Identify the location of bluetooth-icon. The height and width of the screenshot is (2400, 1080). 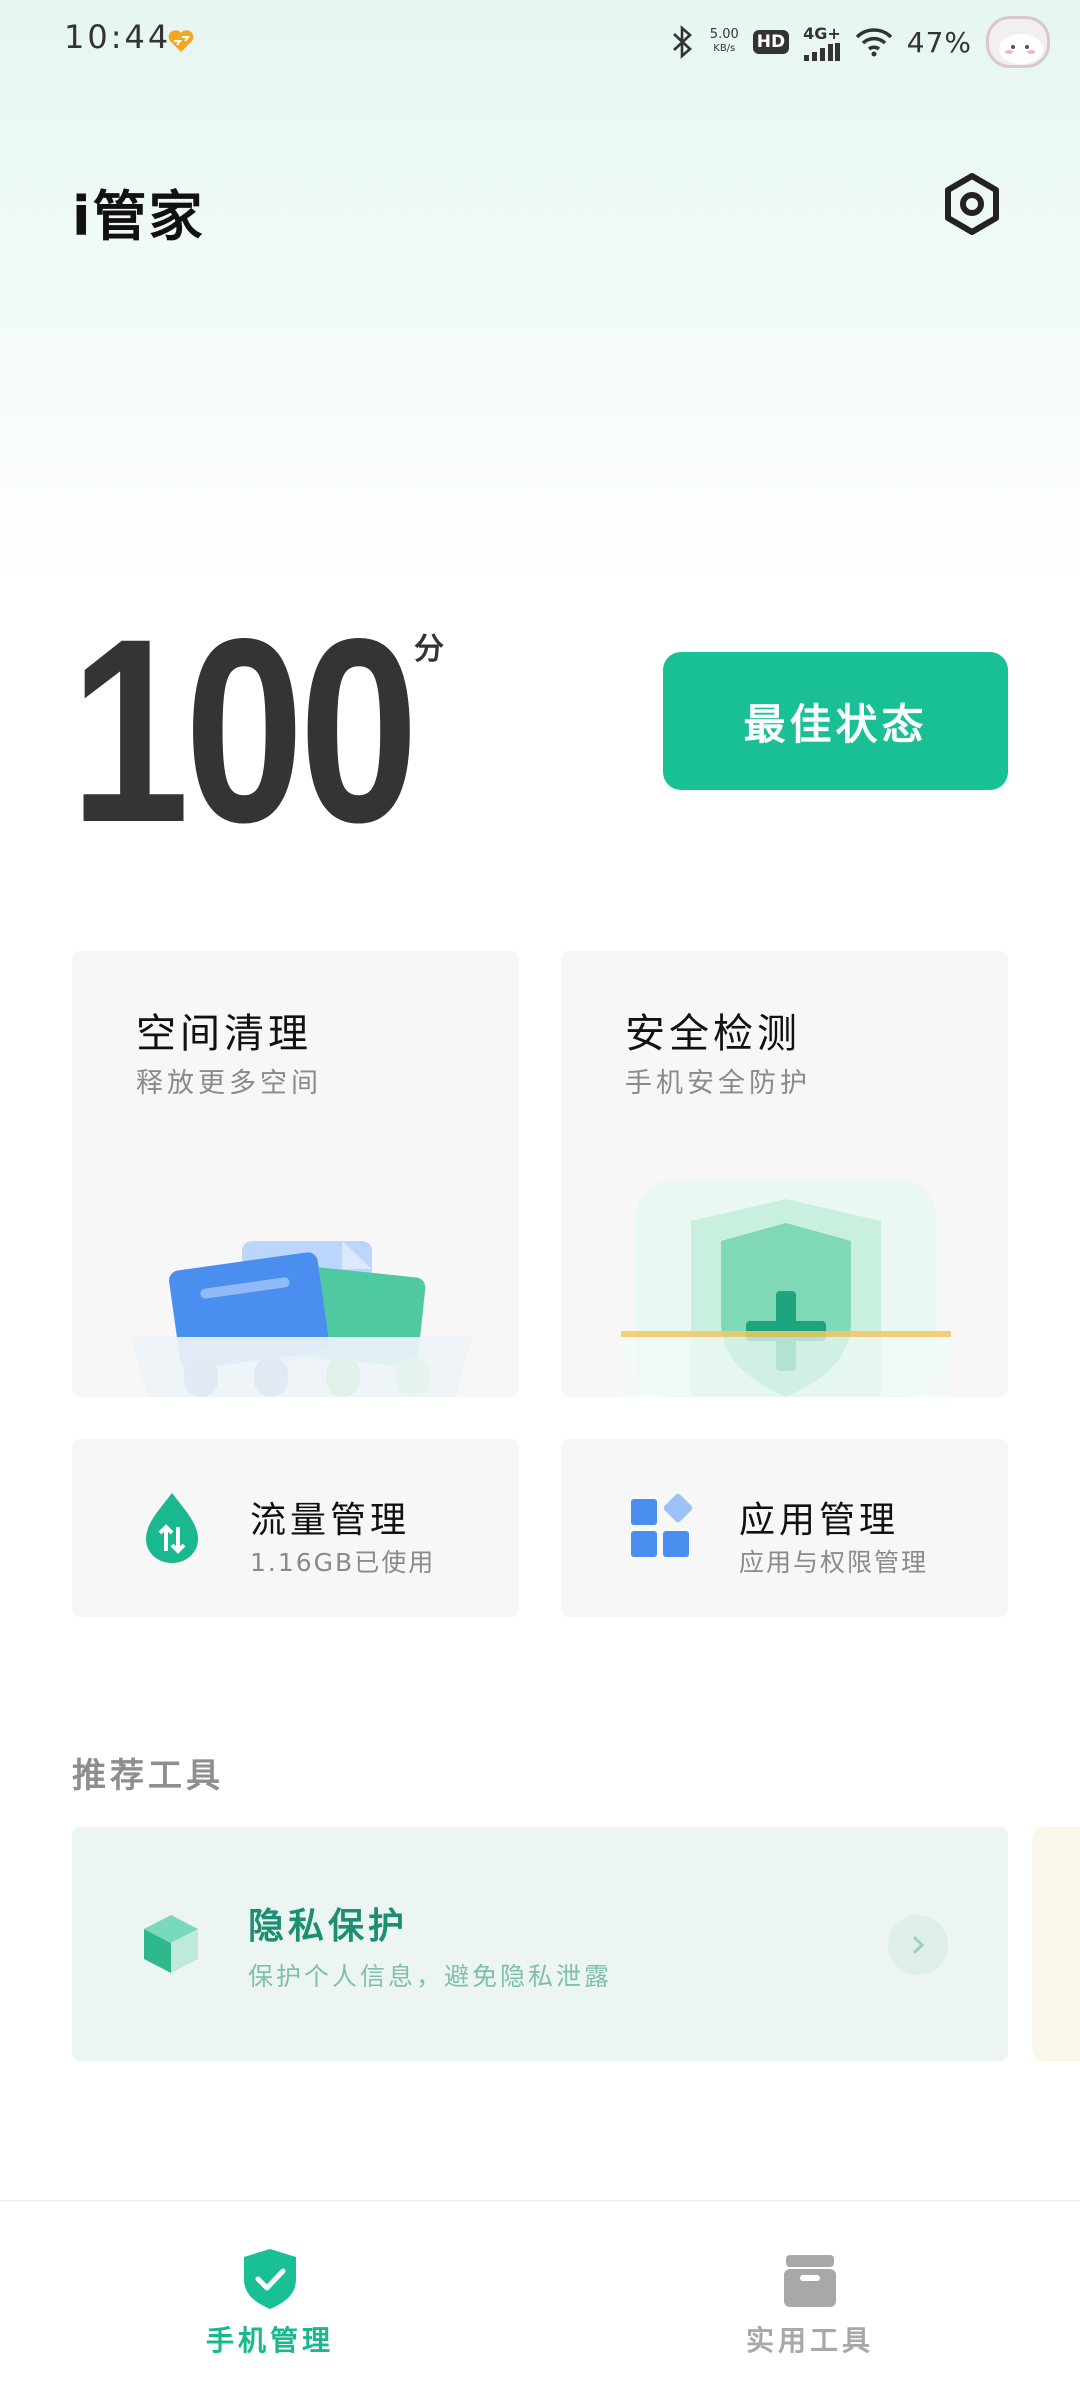
(682, 42).